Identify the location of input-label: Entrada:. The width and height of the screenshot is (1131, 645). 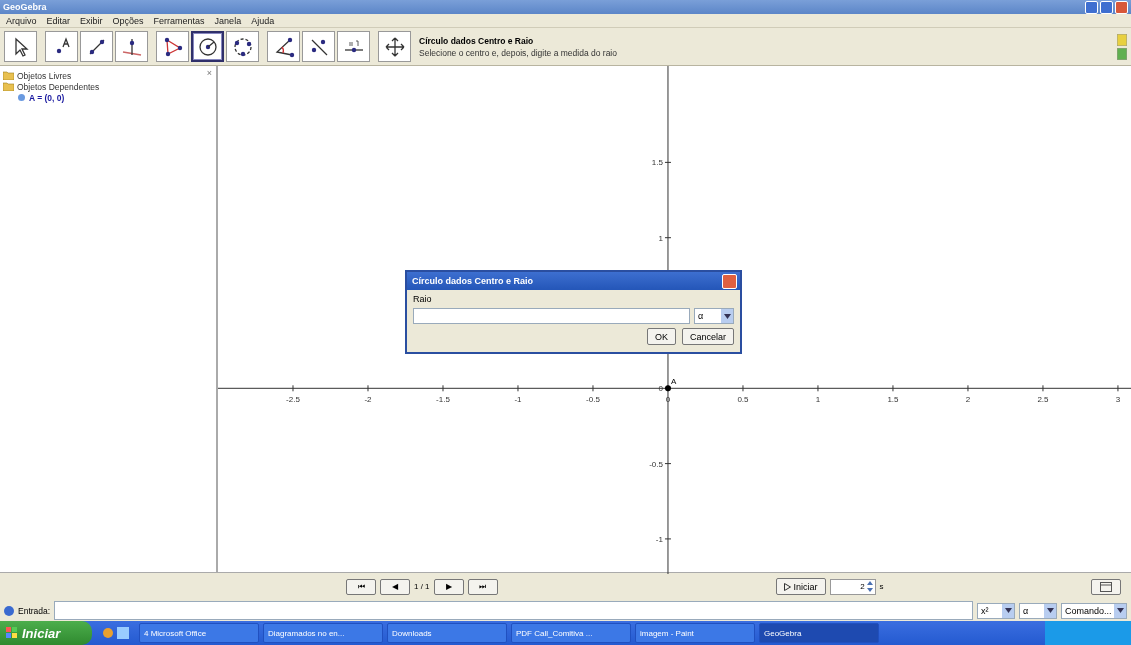
(34, 610).